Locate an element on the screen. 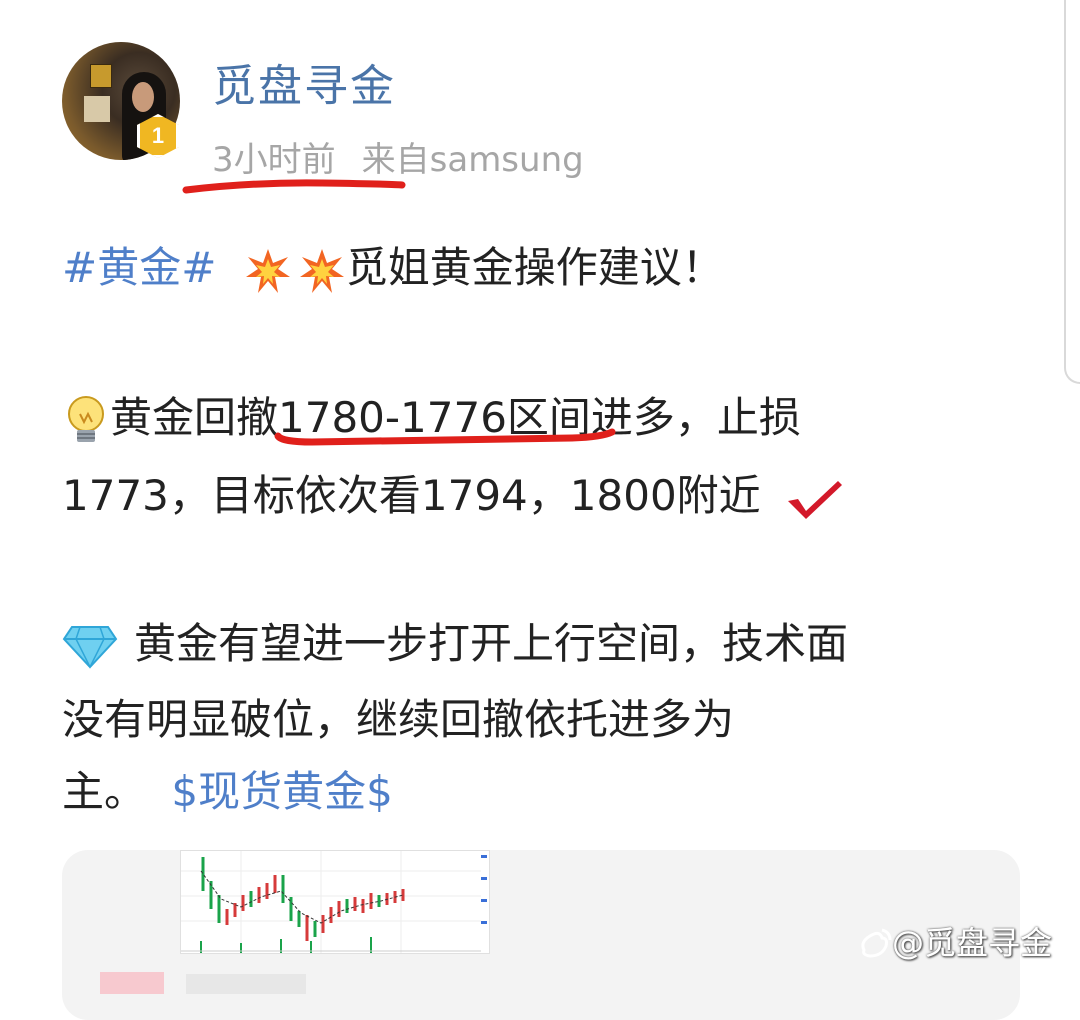 The image size is (1080, 1020). gem-icon is located at coordinates (90, 647).